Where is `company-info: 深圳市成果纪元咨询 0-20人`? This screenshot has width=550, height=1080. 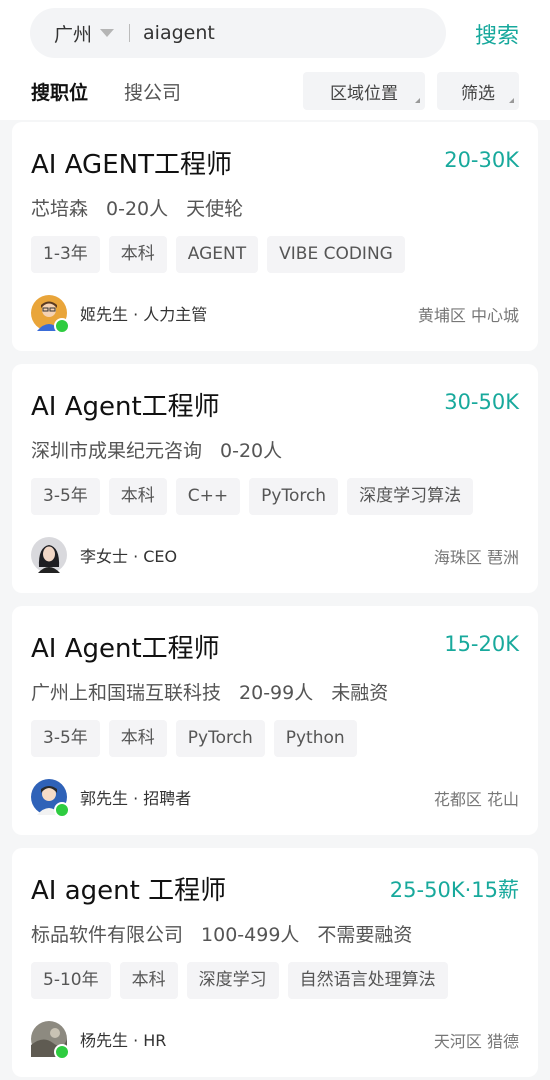
company-info: 深圳市成果纪元咨询 0-20人 is located at coordinates (165, 449).